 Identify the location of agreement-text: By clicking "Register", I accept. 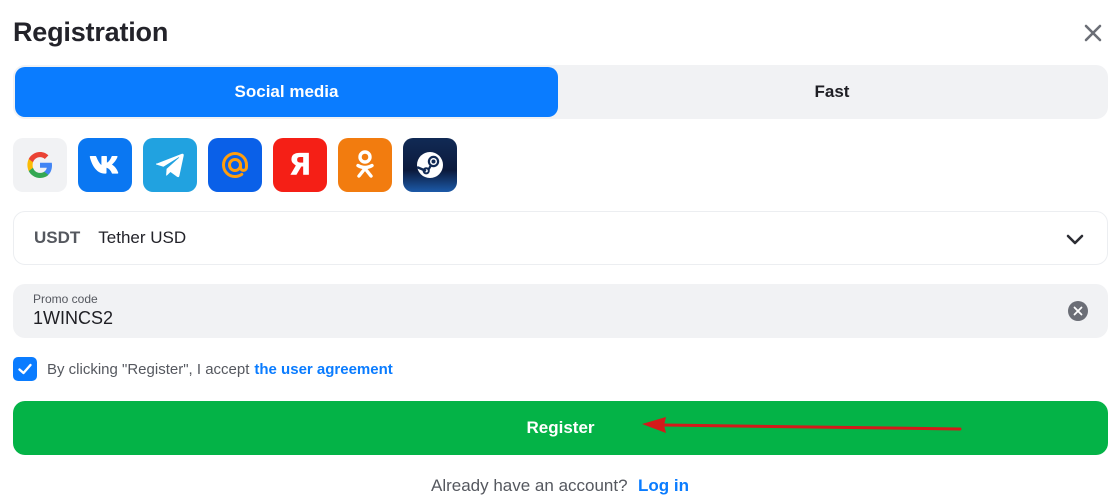
(148, 369).